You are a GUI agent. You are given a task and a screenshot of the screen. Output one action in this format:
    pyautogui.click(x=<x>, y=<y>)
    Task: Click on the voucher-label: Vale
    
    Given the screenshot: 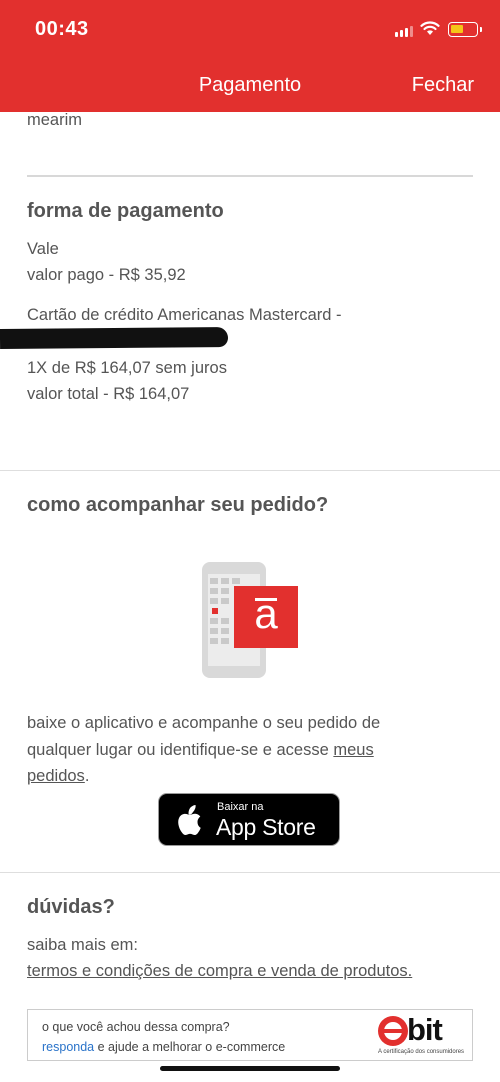 What is the action you would take?
    pyautogui.click(x=43, y=249)
    